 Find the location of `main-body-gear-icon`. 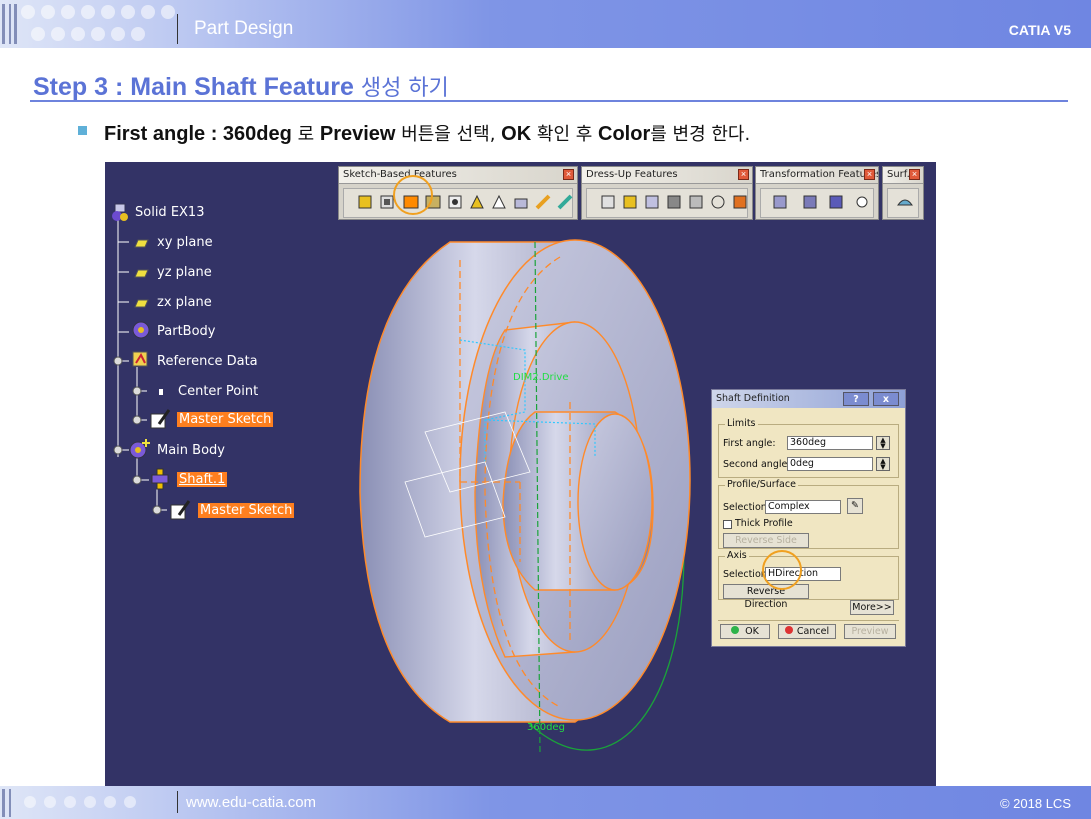

main-body-gear-icon is located at coordinates (140, 451).